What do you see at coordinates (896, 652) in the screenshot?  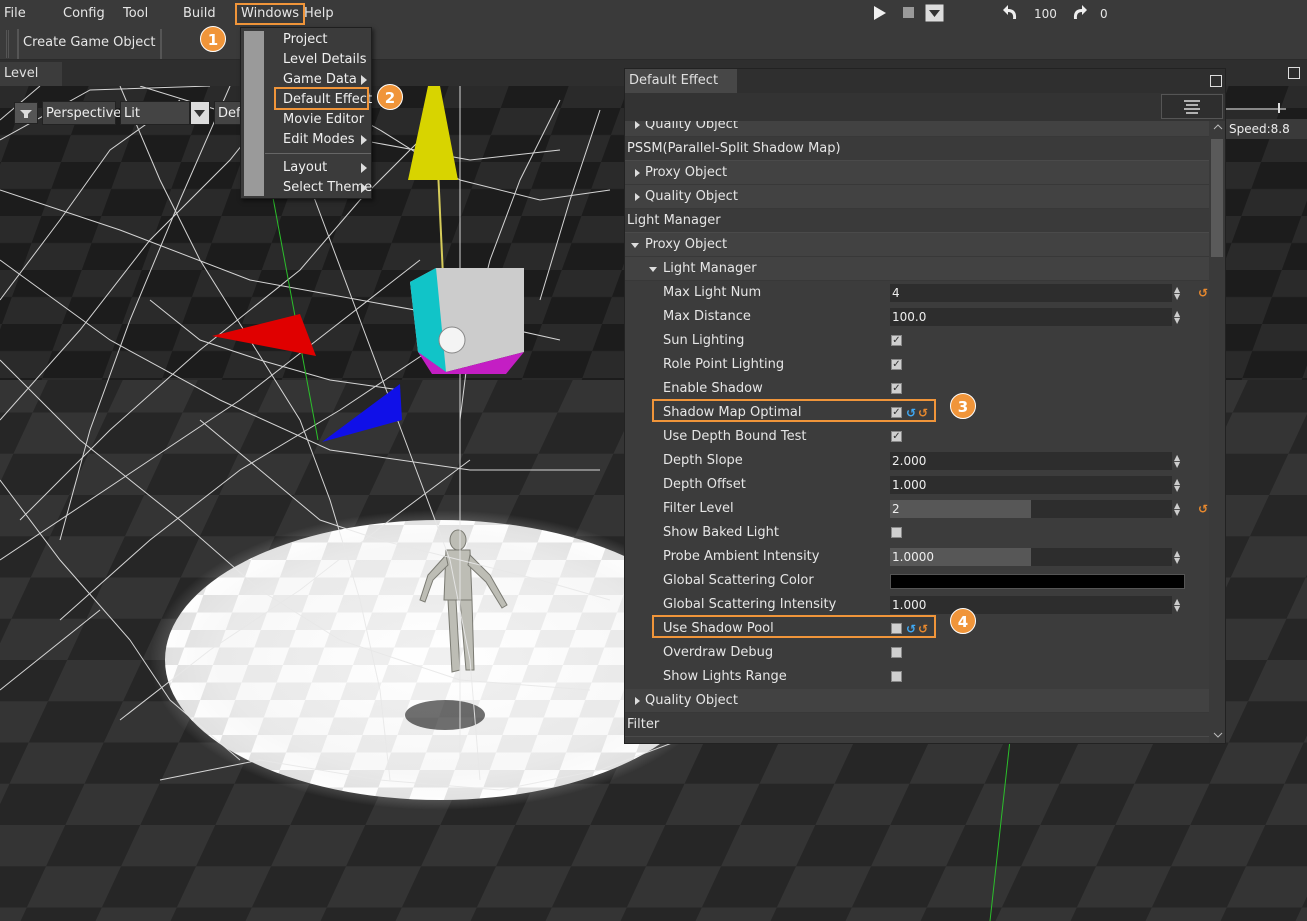 I see `overdraw-debug-checkbox` at bounding box center [896, 652].